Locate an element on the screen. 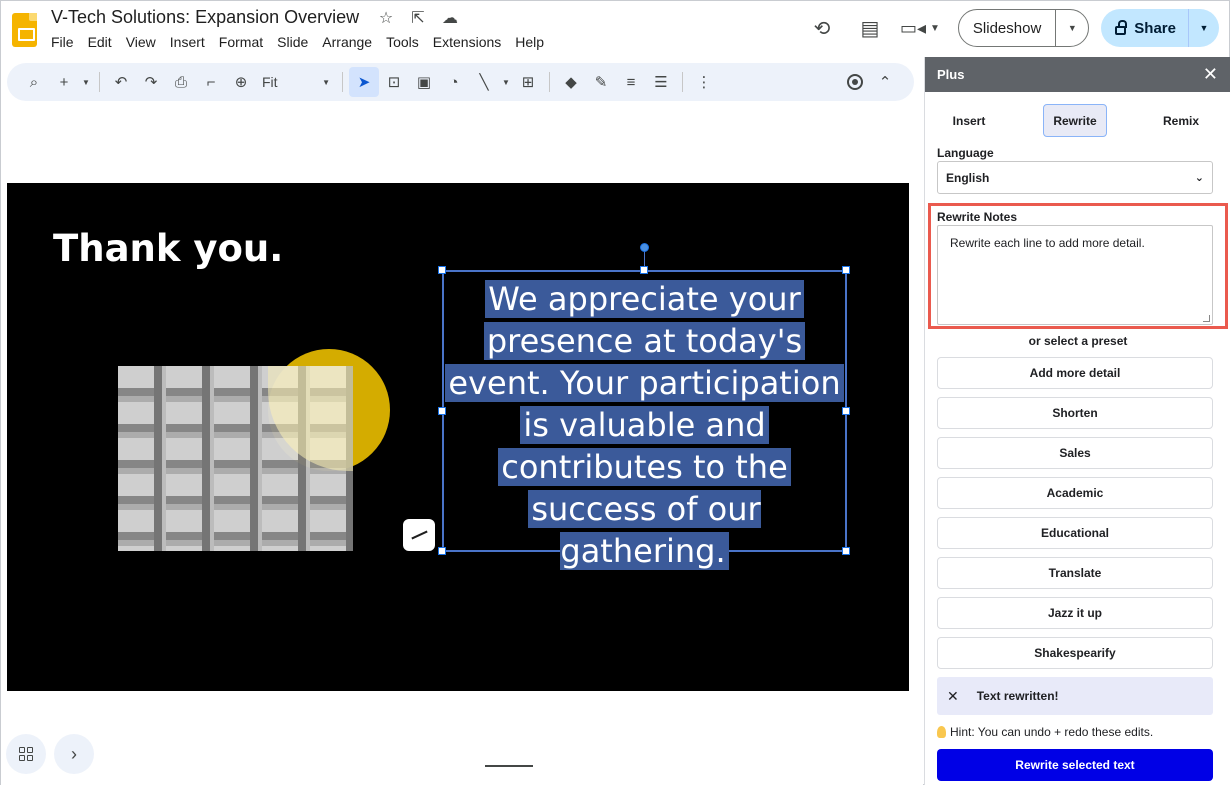 The image size is (1230, 785). building-image is located at coordinates (235, 458).